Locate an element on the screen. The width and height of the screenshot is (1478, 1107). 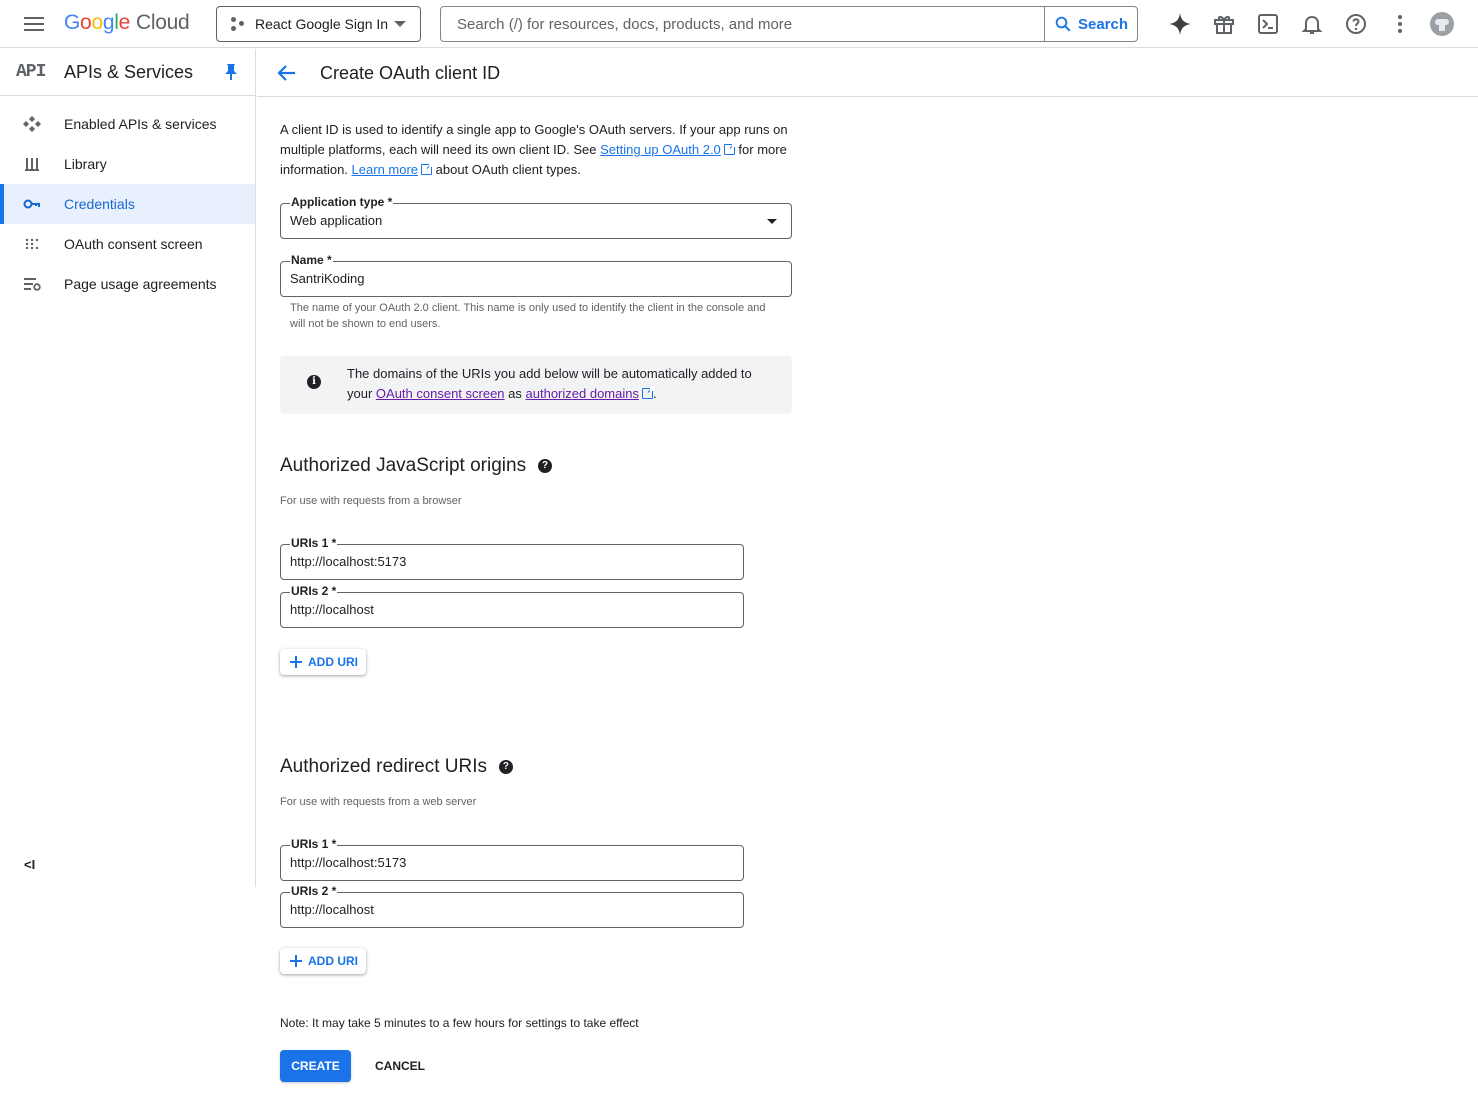
search-icon is located at coordinates (1063, 24).